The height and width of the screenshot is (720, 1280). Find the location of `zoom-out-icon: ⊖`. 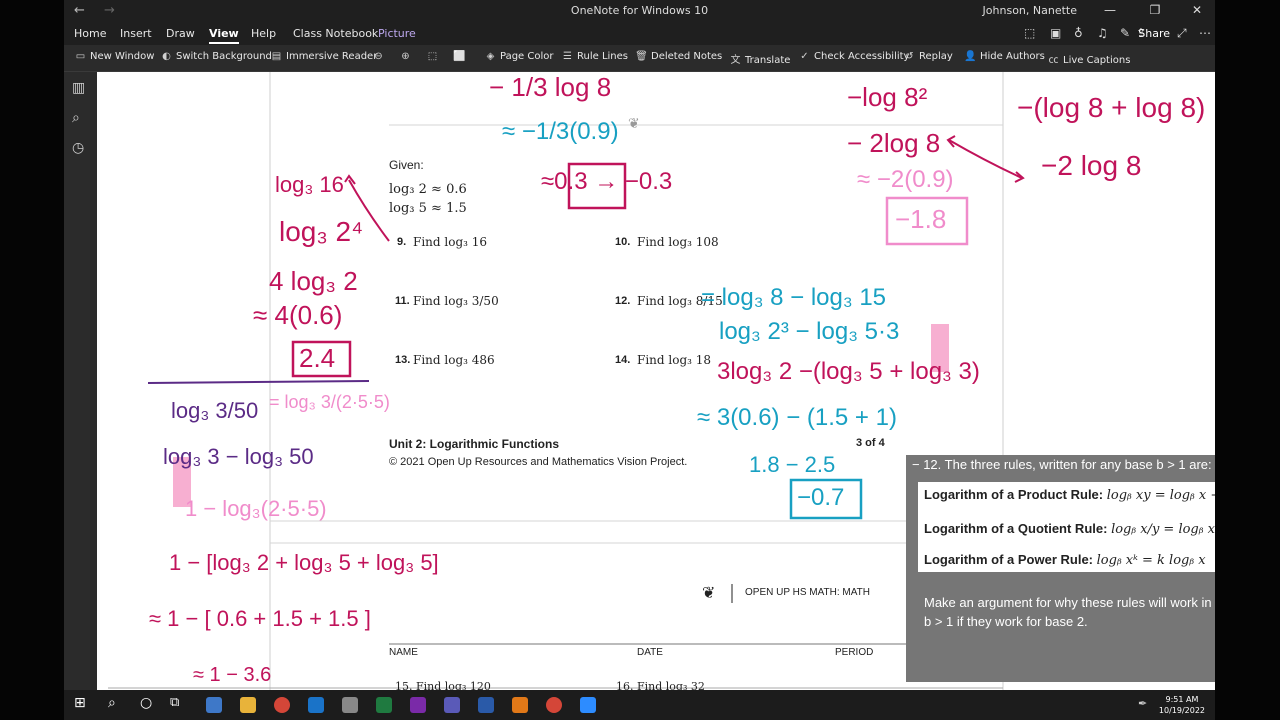

zoom-out-icon: ⊖ is located at coordinates (378, 56).